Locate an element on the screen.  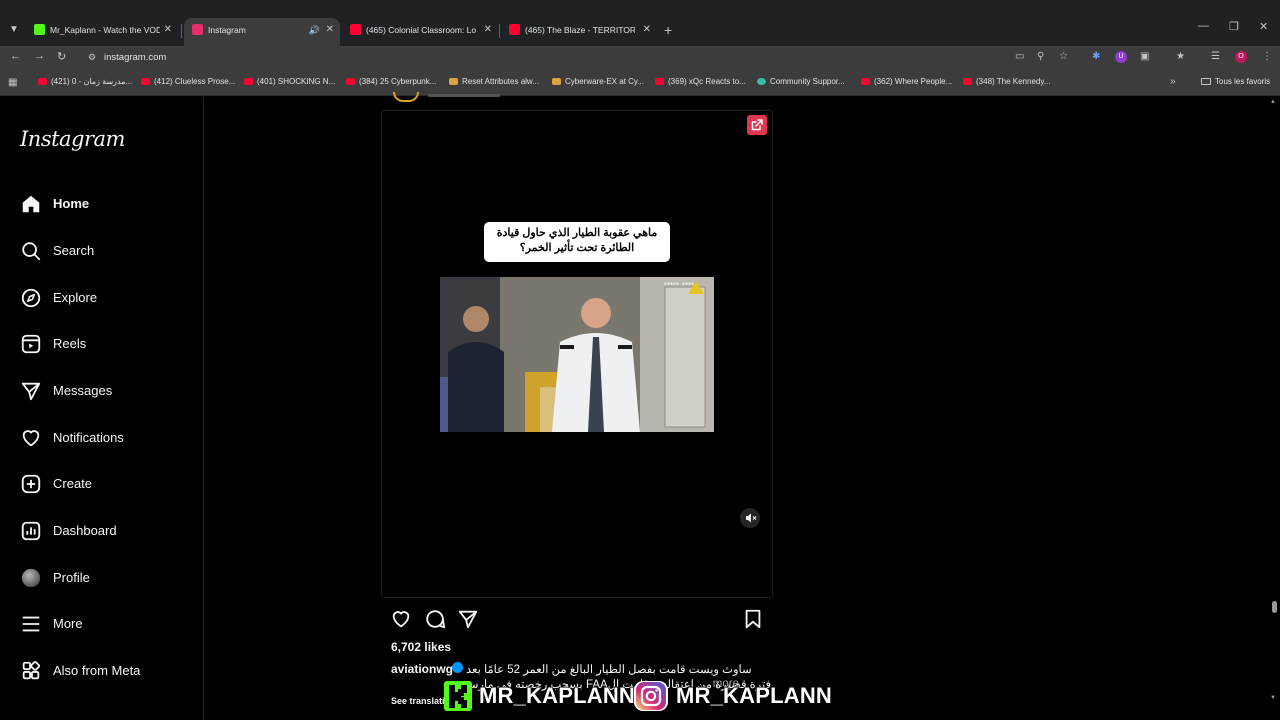
extension-icon: ✱ is located at coordinates (1096, 56).